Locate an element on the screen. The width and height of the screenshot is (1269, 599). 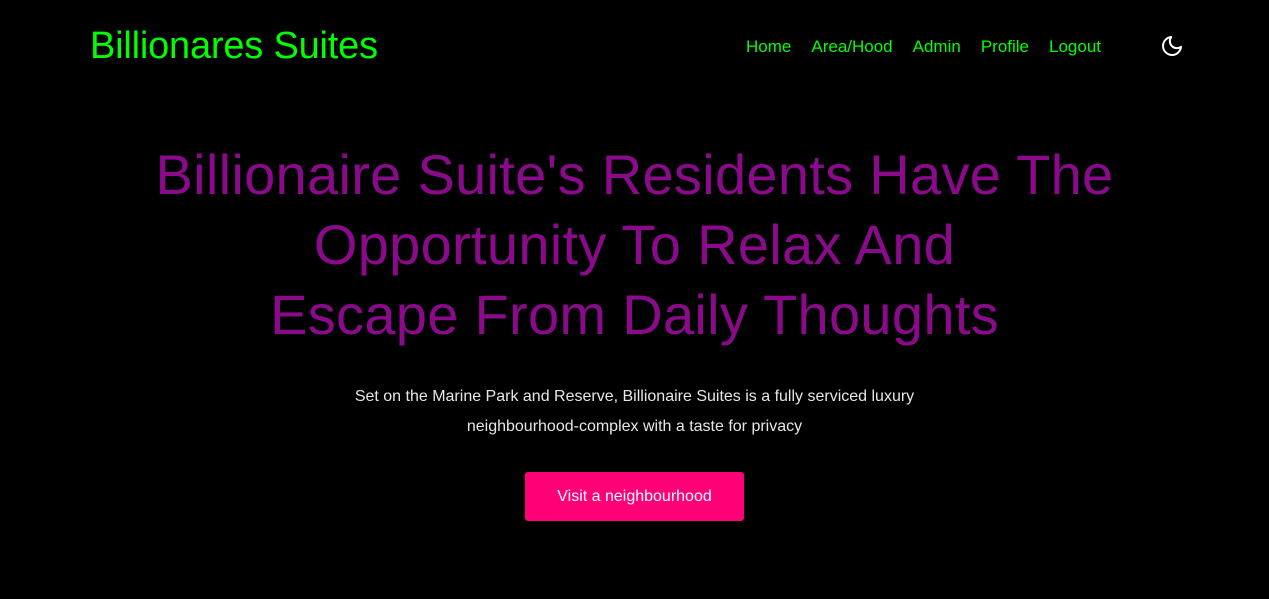
visit-neighbourhood-button: Visit a neighbourhood is located at coordinates (634, 496).